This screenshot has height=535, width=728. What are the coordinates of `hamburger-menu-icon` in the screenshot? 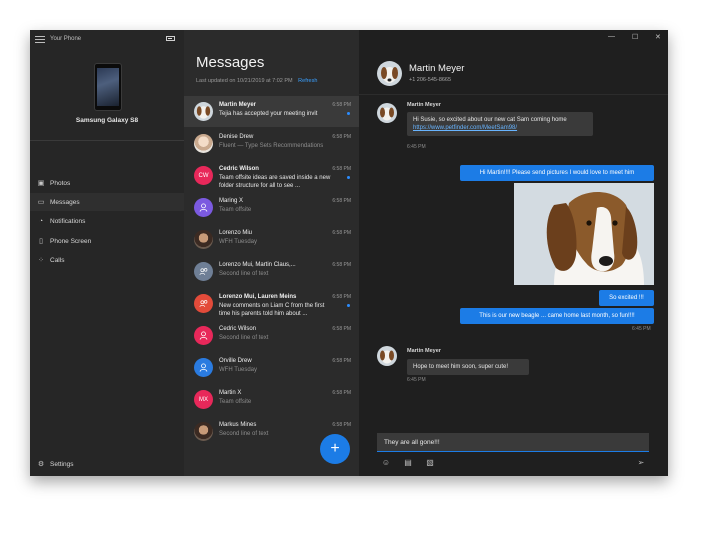 It's located at (40, 39).